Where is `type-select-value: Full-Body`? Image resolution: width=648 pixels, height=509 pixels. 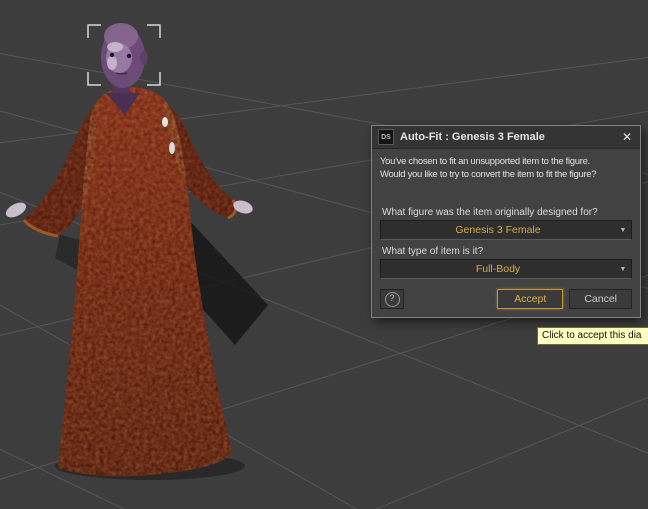
type-select-value: Full-Body is located at coordinates (498, 269).